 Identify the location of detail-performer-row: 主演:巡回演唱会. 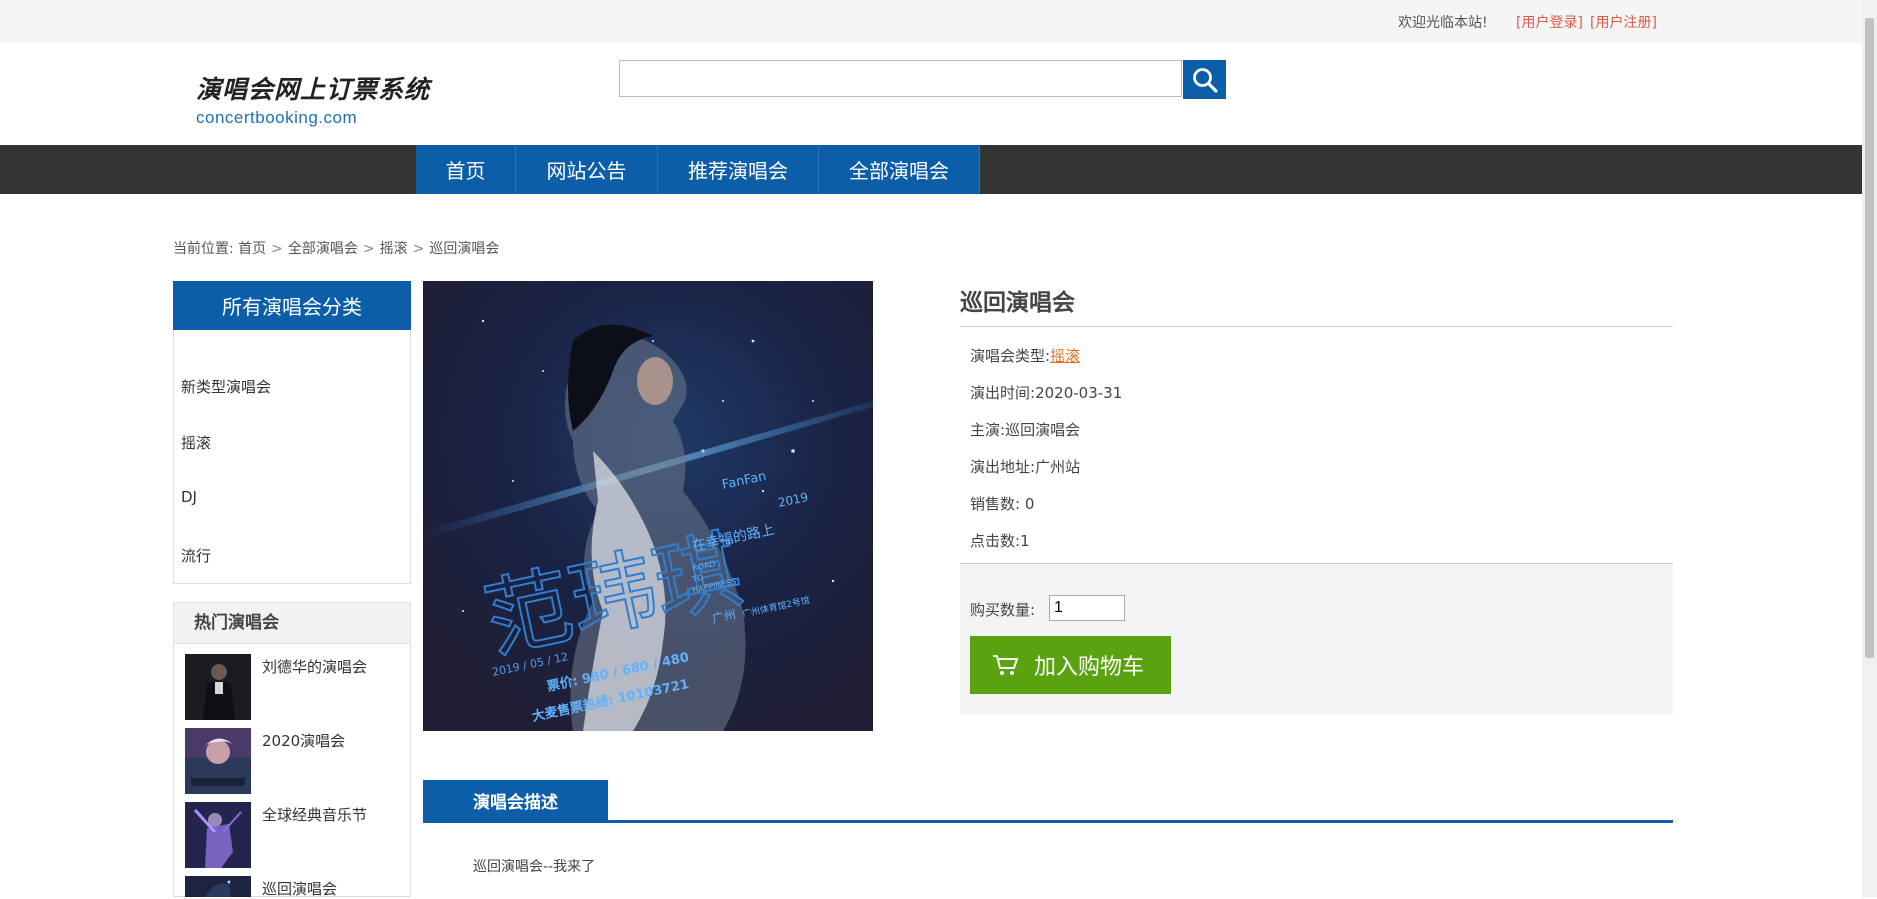
(1025, 429).